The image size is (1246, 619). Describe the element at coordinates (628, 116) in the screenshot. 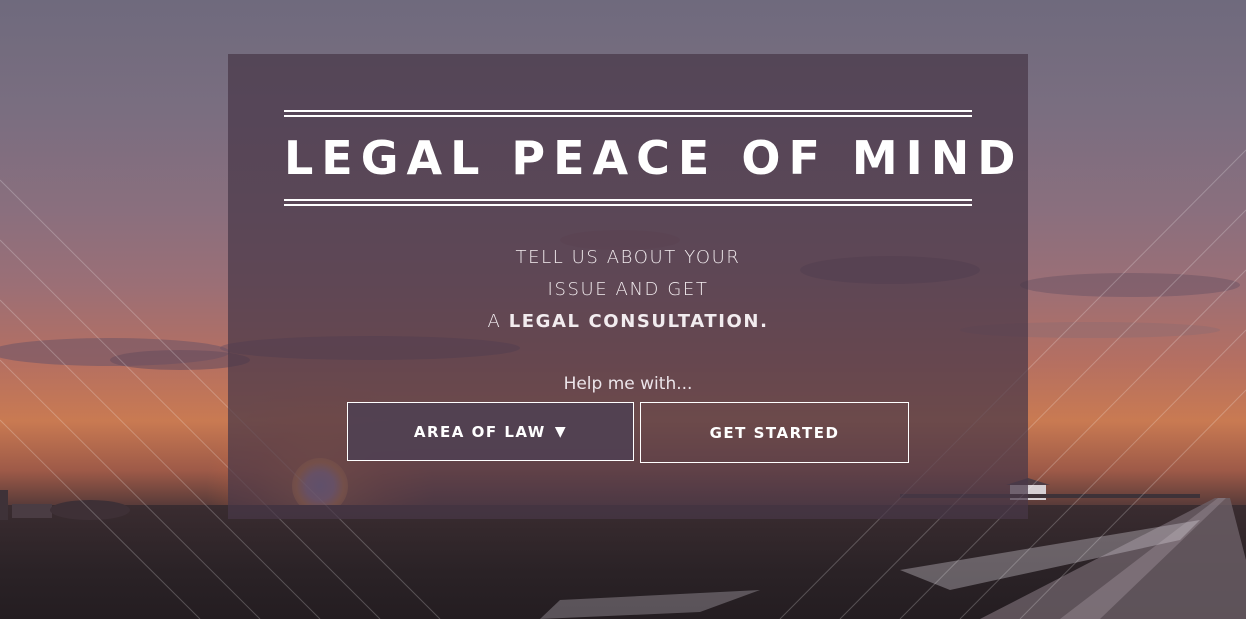

I see `top-rule-secondary` at that location.